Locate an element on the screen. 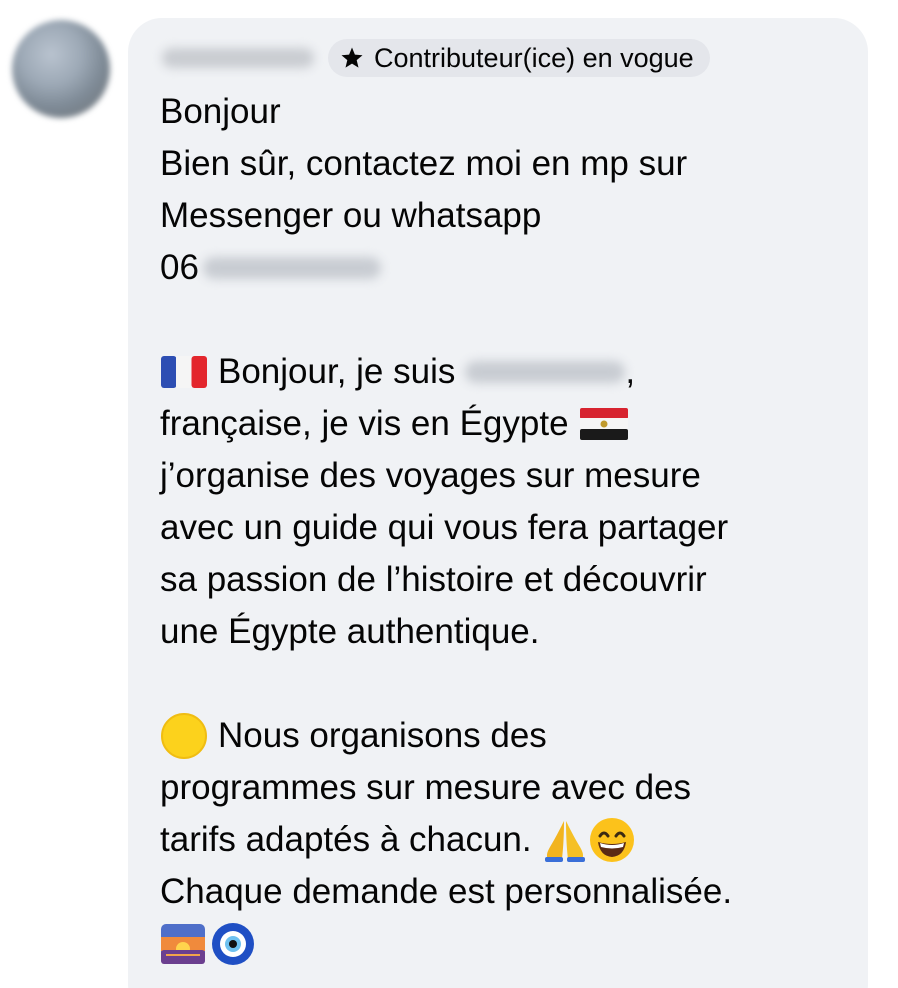 The image size is (898, 988). text-line: Bien sûr, contactez moi en mp sur is located at coordinates (424, 163).